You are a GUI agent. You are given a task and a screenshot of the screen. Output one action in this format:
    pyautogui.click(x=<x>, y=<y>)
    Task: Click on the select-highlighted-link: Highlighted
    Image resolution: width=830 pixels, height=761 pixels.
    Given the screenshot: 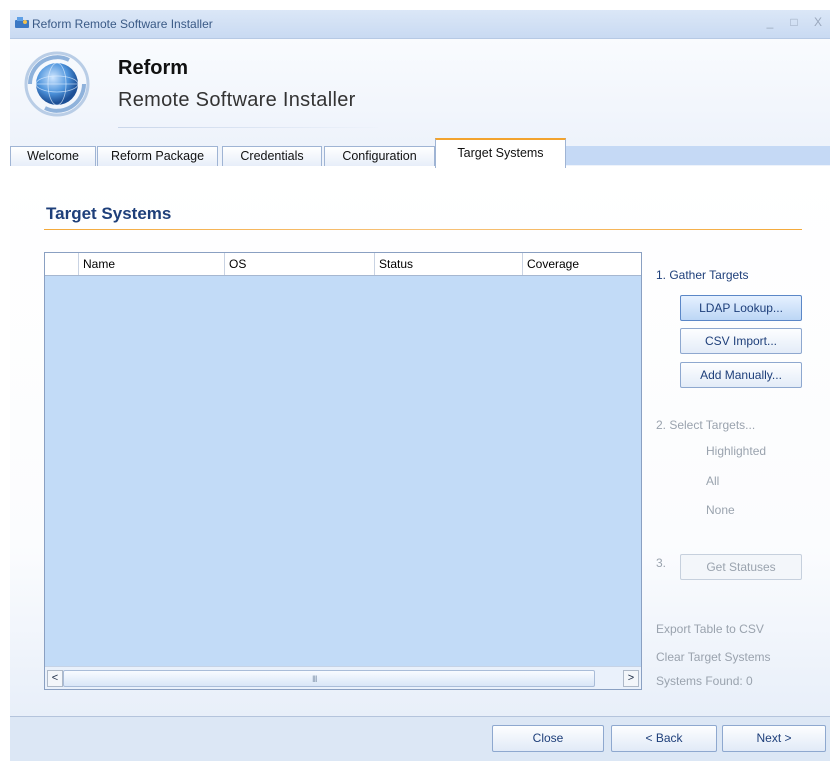 What is the action you would take?
    pyautogui.click(x=736, y=451)
    